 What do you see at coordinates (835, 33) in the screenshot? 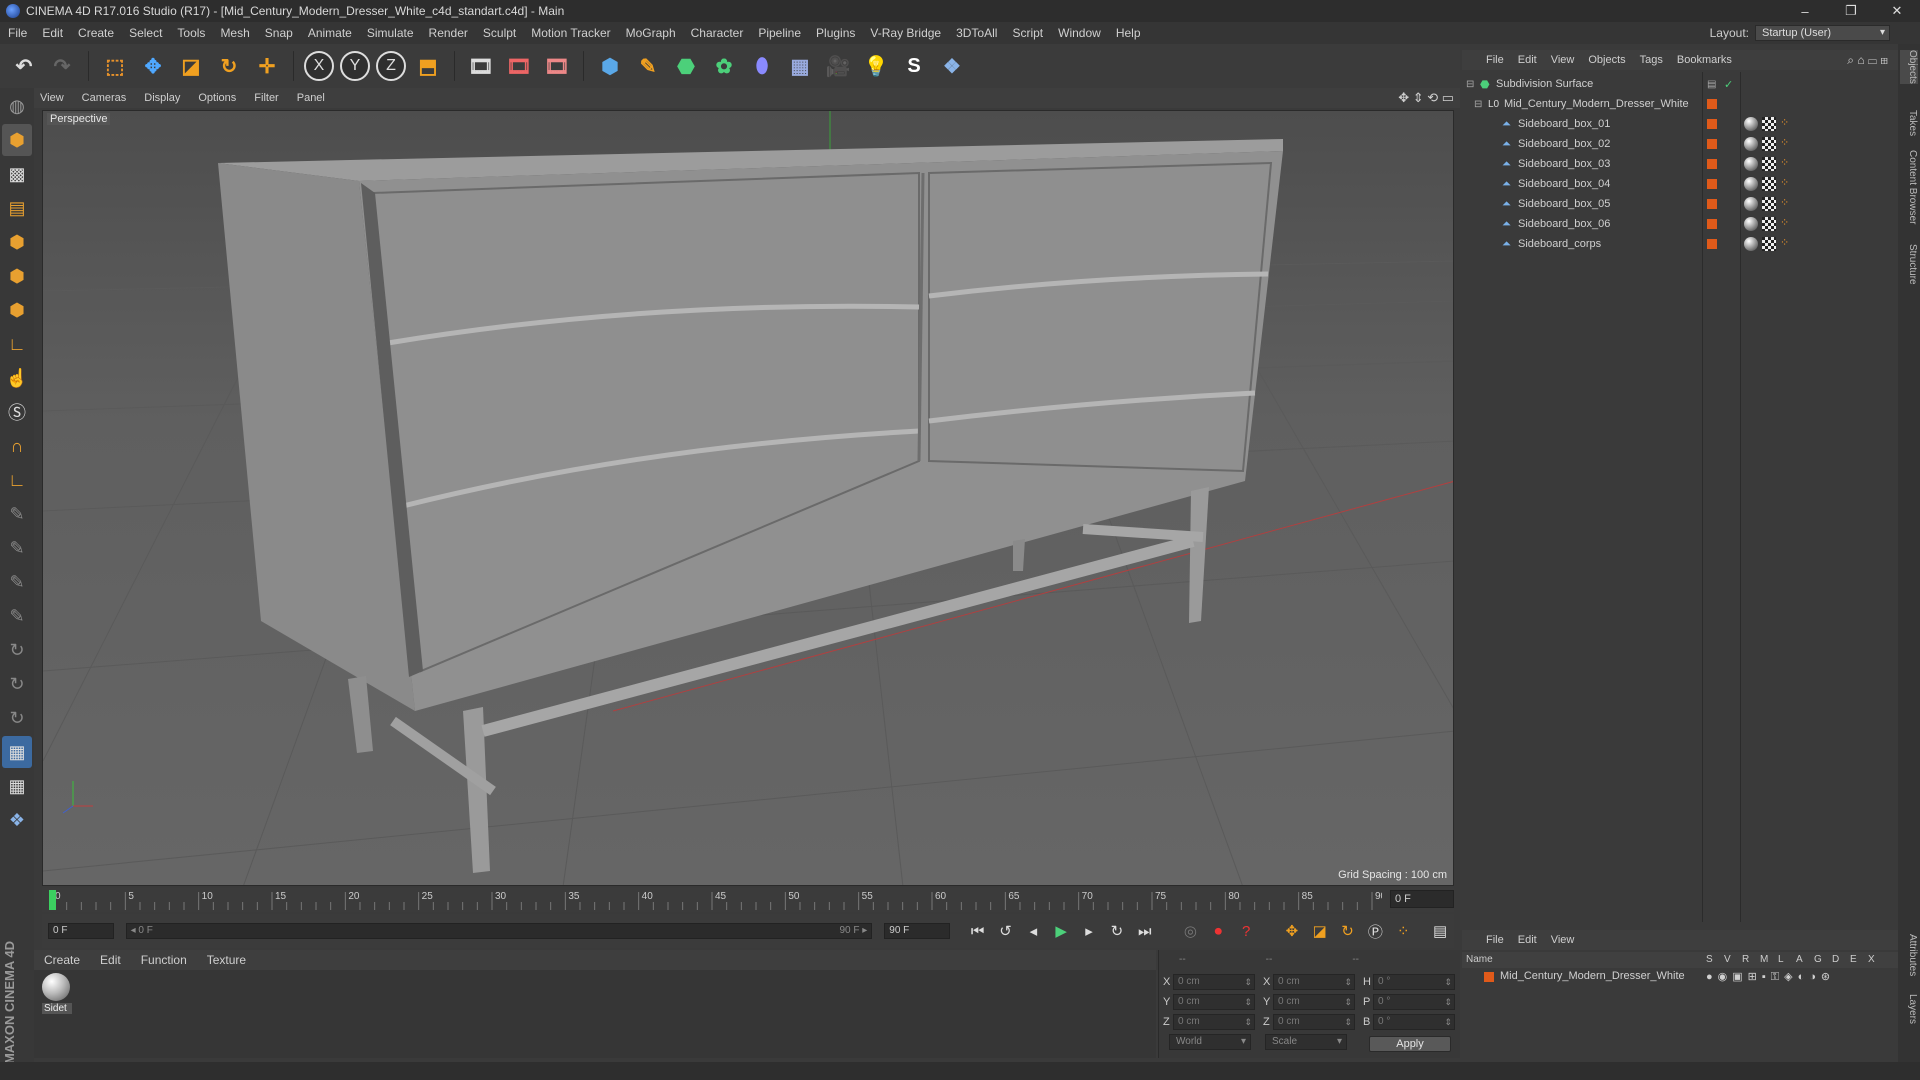
I see `menu-plugins: Plugins` at bounding box center [835, 33].